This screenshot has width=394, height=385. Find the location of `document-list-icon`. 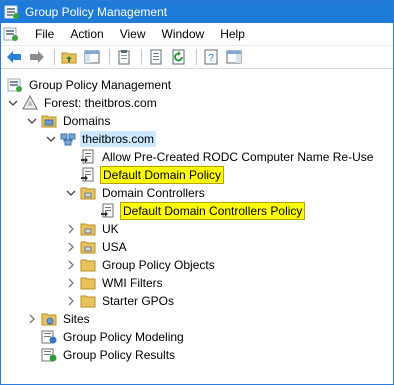

document-list-icon is located at coordinates (156, 57).